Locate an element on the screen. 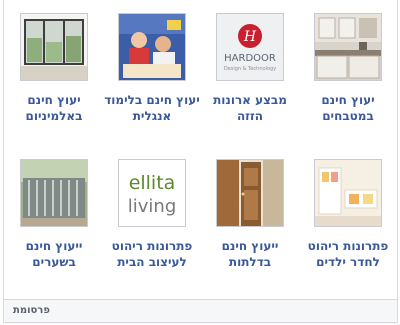 This screenshot has height=325, width=400. svg-text: H is located at coordinates (250, 37).